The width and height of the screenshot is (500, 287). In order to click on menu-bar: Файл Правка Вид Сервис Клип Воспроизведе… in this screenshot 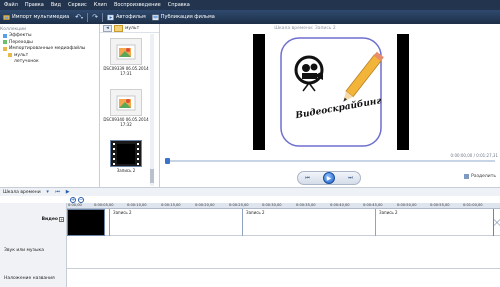, I will do `click(250, 5)`.